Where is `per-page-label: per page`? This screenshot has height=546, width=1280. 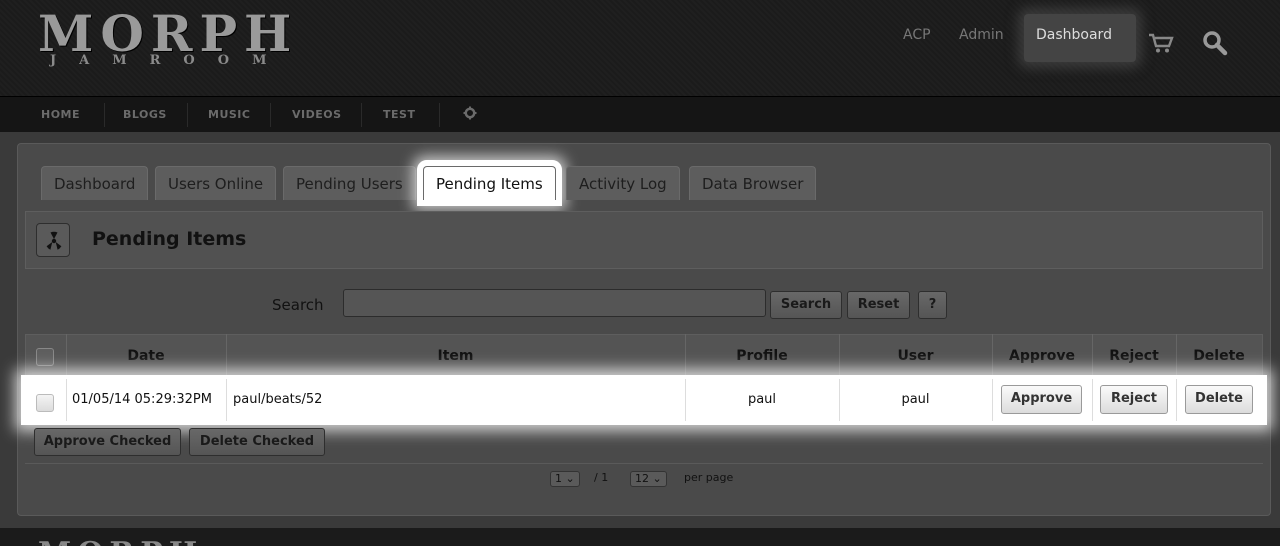
per-page-label: per page is located at coordinates (709, 477).